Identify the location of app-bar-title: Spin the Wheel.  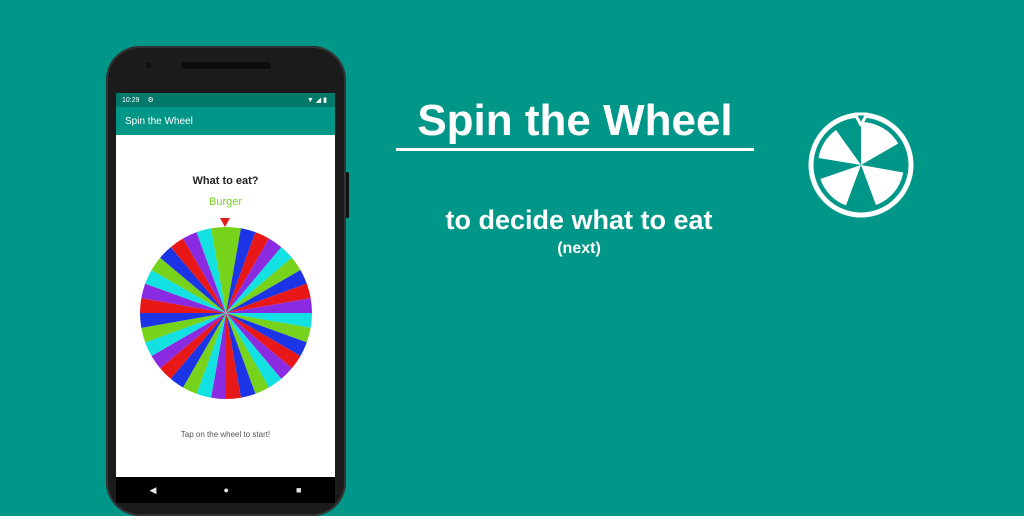
(159, 121).